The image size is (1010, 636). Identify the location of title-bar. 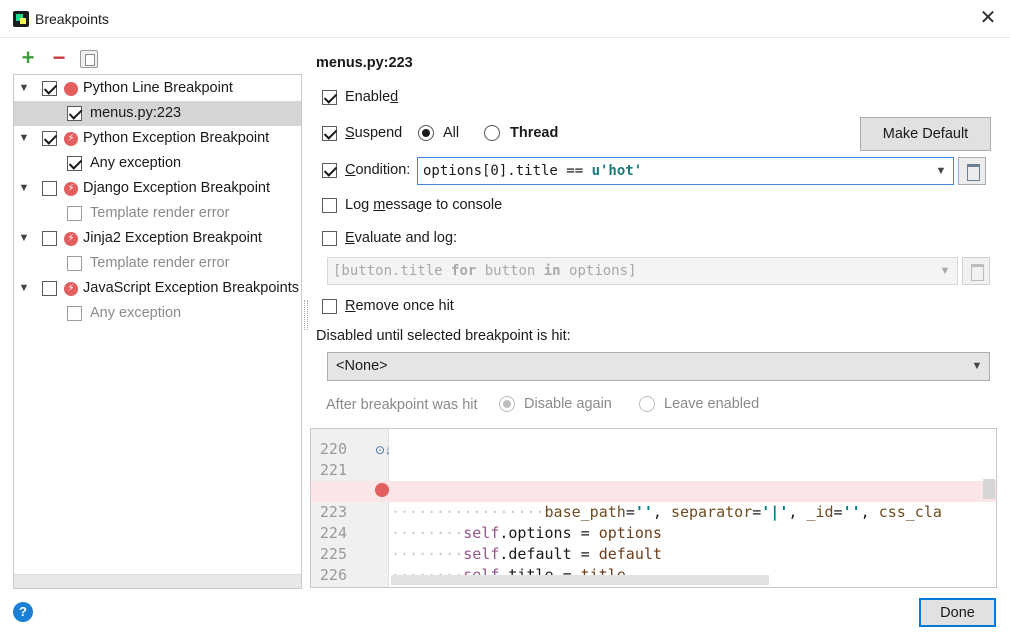
(505, 19).